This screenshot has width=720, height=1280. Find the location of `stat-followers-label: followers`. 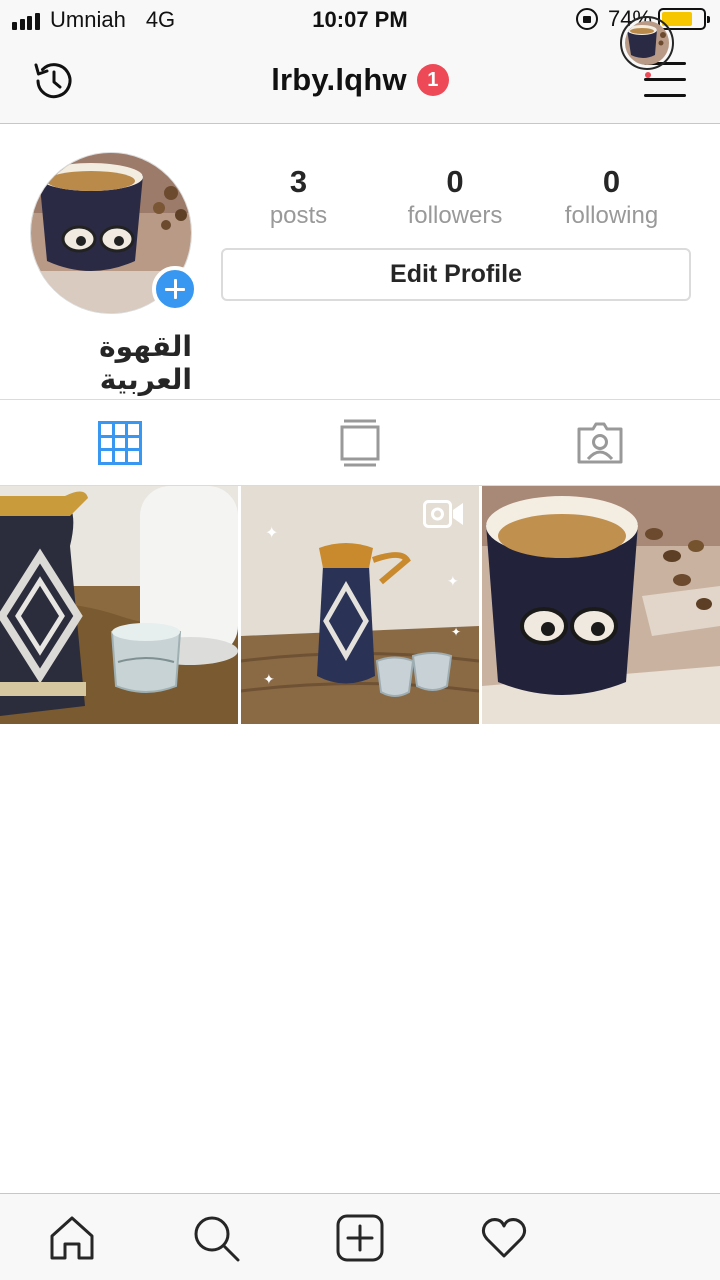

stat-followers-label: followers is located at coordinates (455, 215).